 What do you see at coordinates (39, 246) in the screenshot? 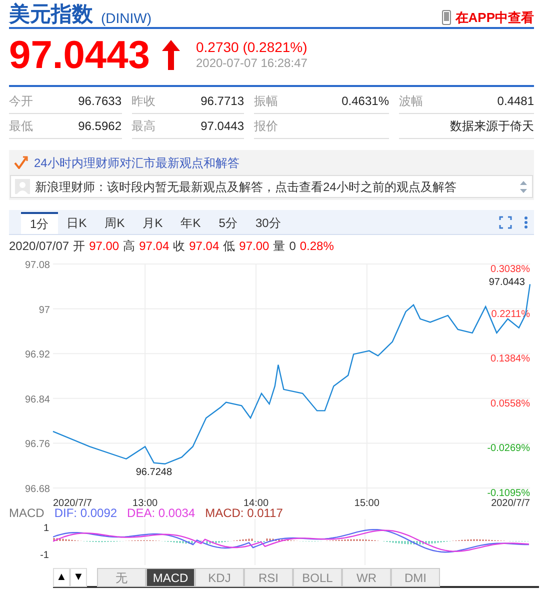
I see `bar-date: 2020/07/07` at bounding box center [39, 246].